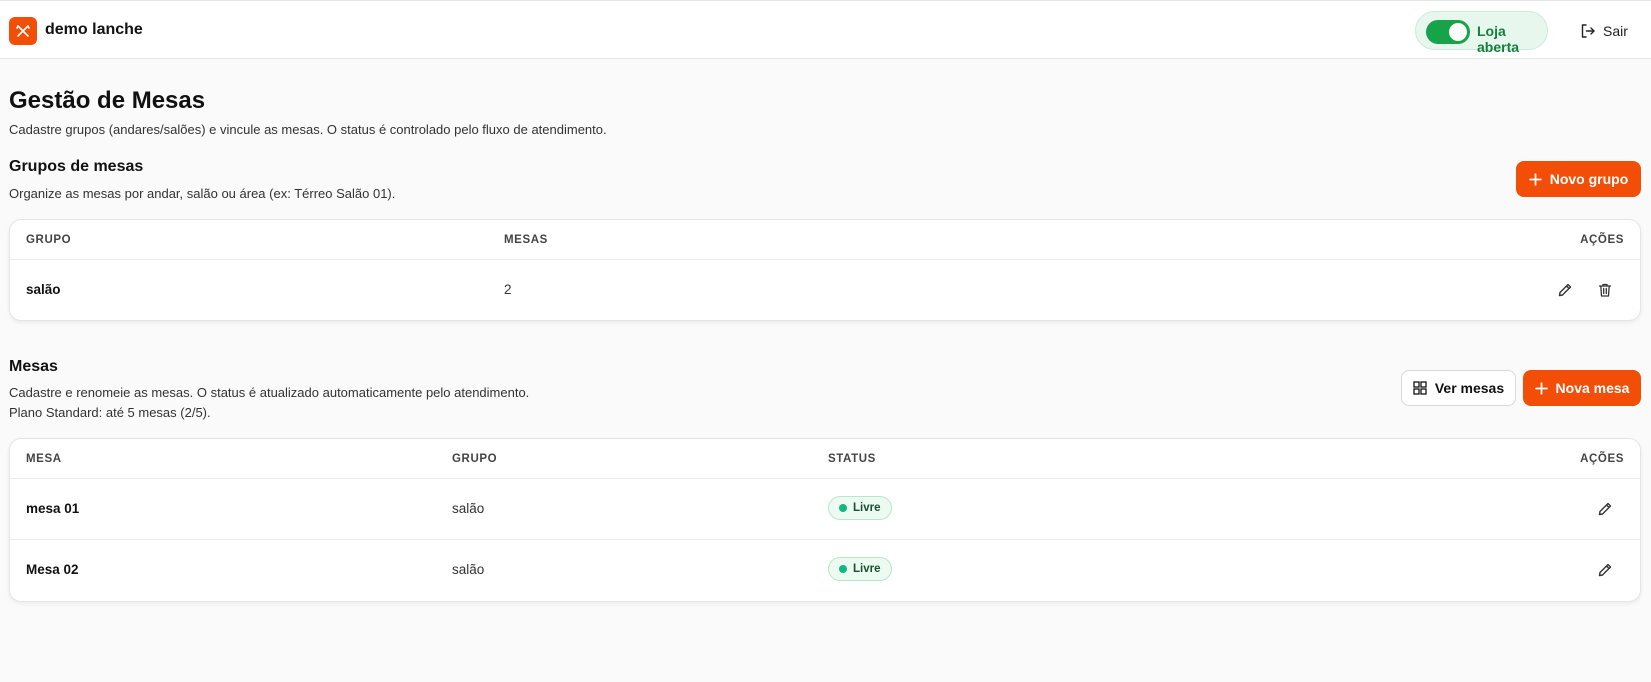 The width and height of the screenshot is (1651, 682). What do you see at coordinates (825, 29) in the screenshot?
I see `top-bar: demo lanche Loja aberta Sair` at bounding box center [825, 29].